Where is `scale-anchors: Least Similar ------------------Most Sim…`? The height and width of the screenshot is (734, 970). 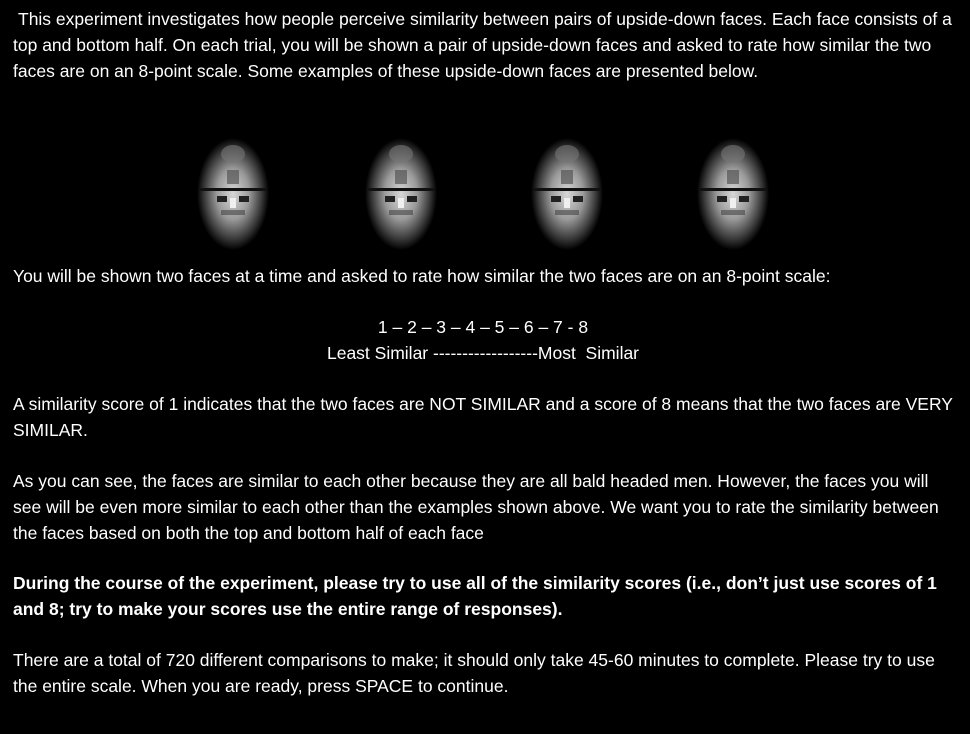 scale-anchors: Least Similar ------------------Most Sim… is located at coordinates (483, 353).